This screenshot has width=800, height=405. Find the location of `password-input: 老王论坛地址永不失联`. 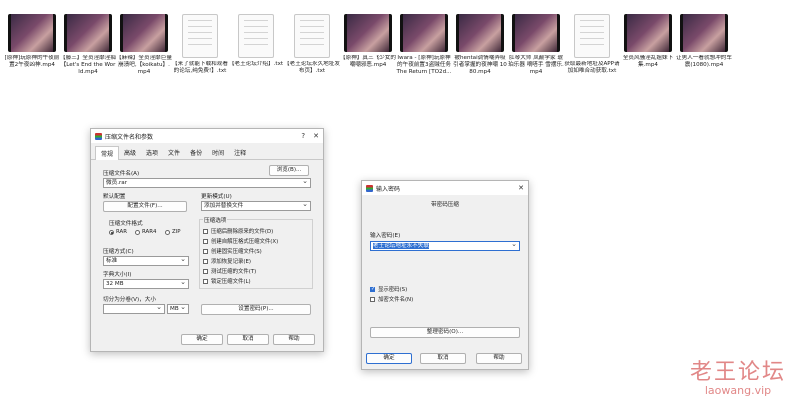

password-input: 老王论坛地址永不失联 is located at coordinates (445, 245).